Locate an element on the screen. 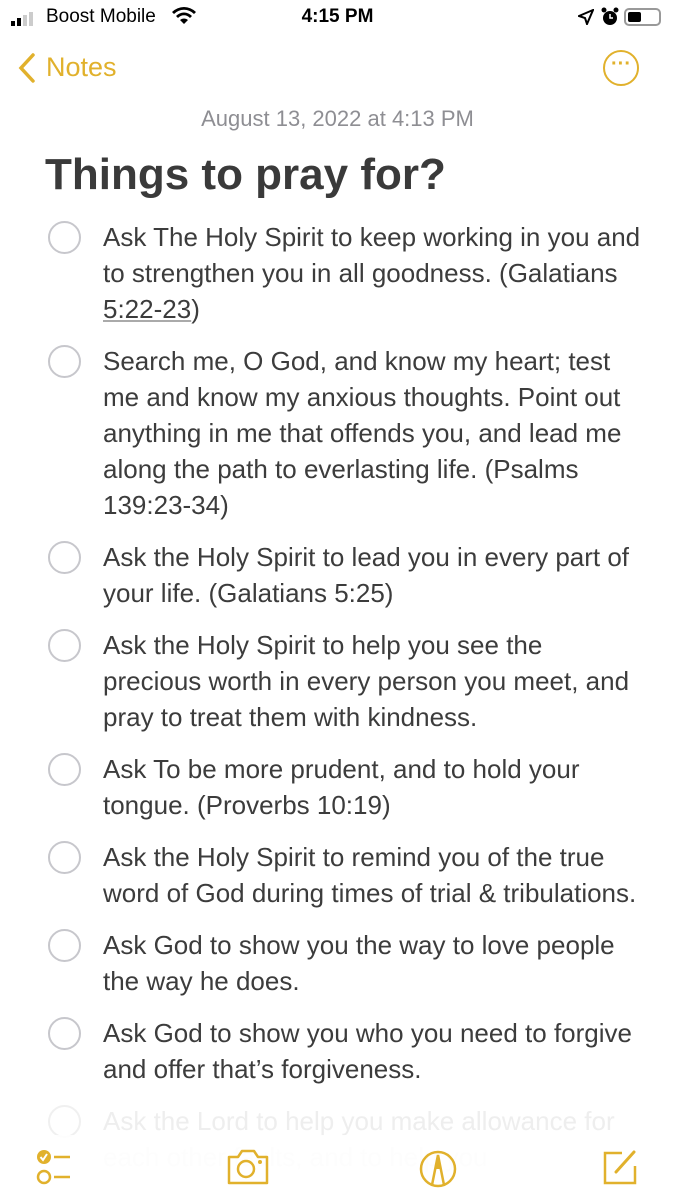  chevron-left-icon is located at coordinates (26, 67).